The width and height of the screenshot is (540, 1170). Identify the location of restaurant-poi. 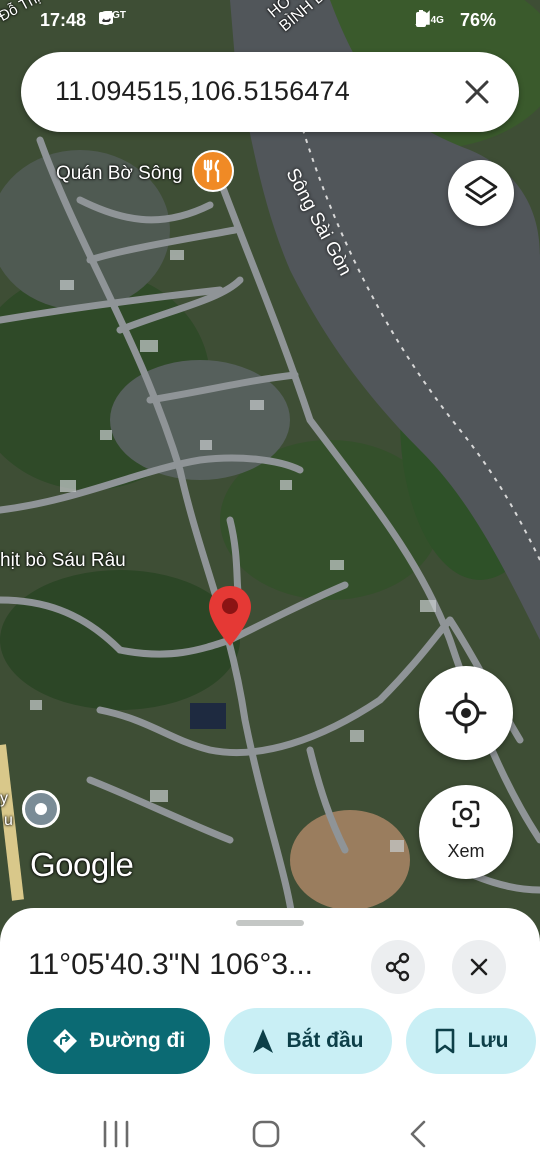
(213, 171).